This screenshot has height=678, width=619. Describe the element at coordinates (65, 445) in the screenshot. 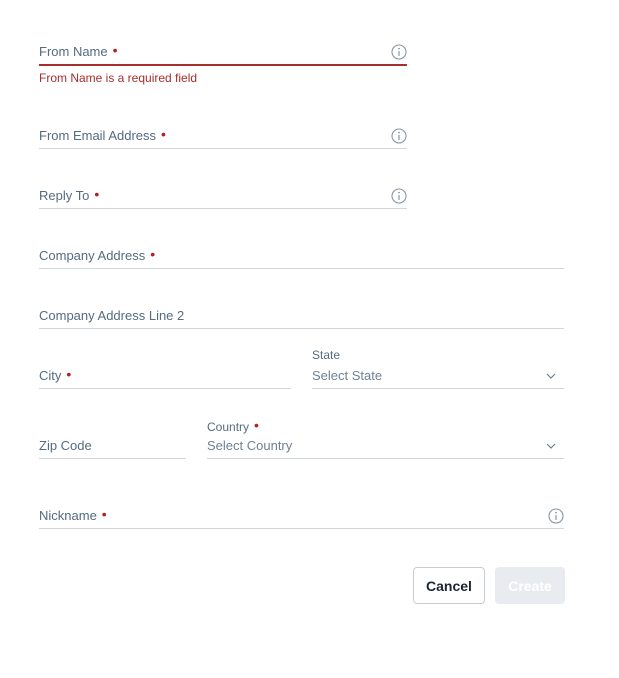

I see `zip-code-label: Zip Code` at that location.